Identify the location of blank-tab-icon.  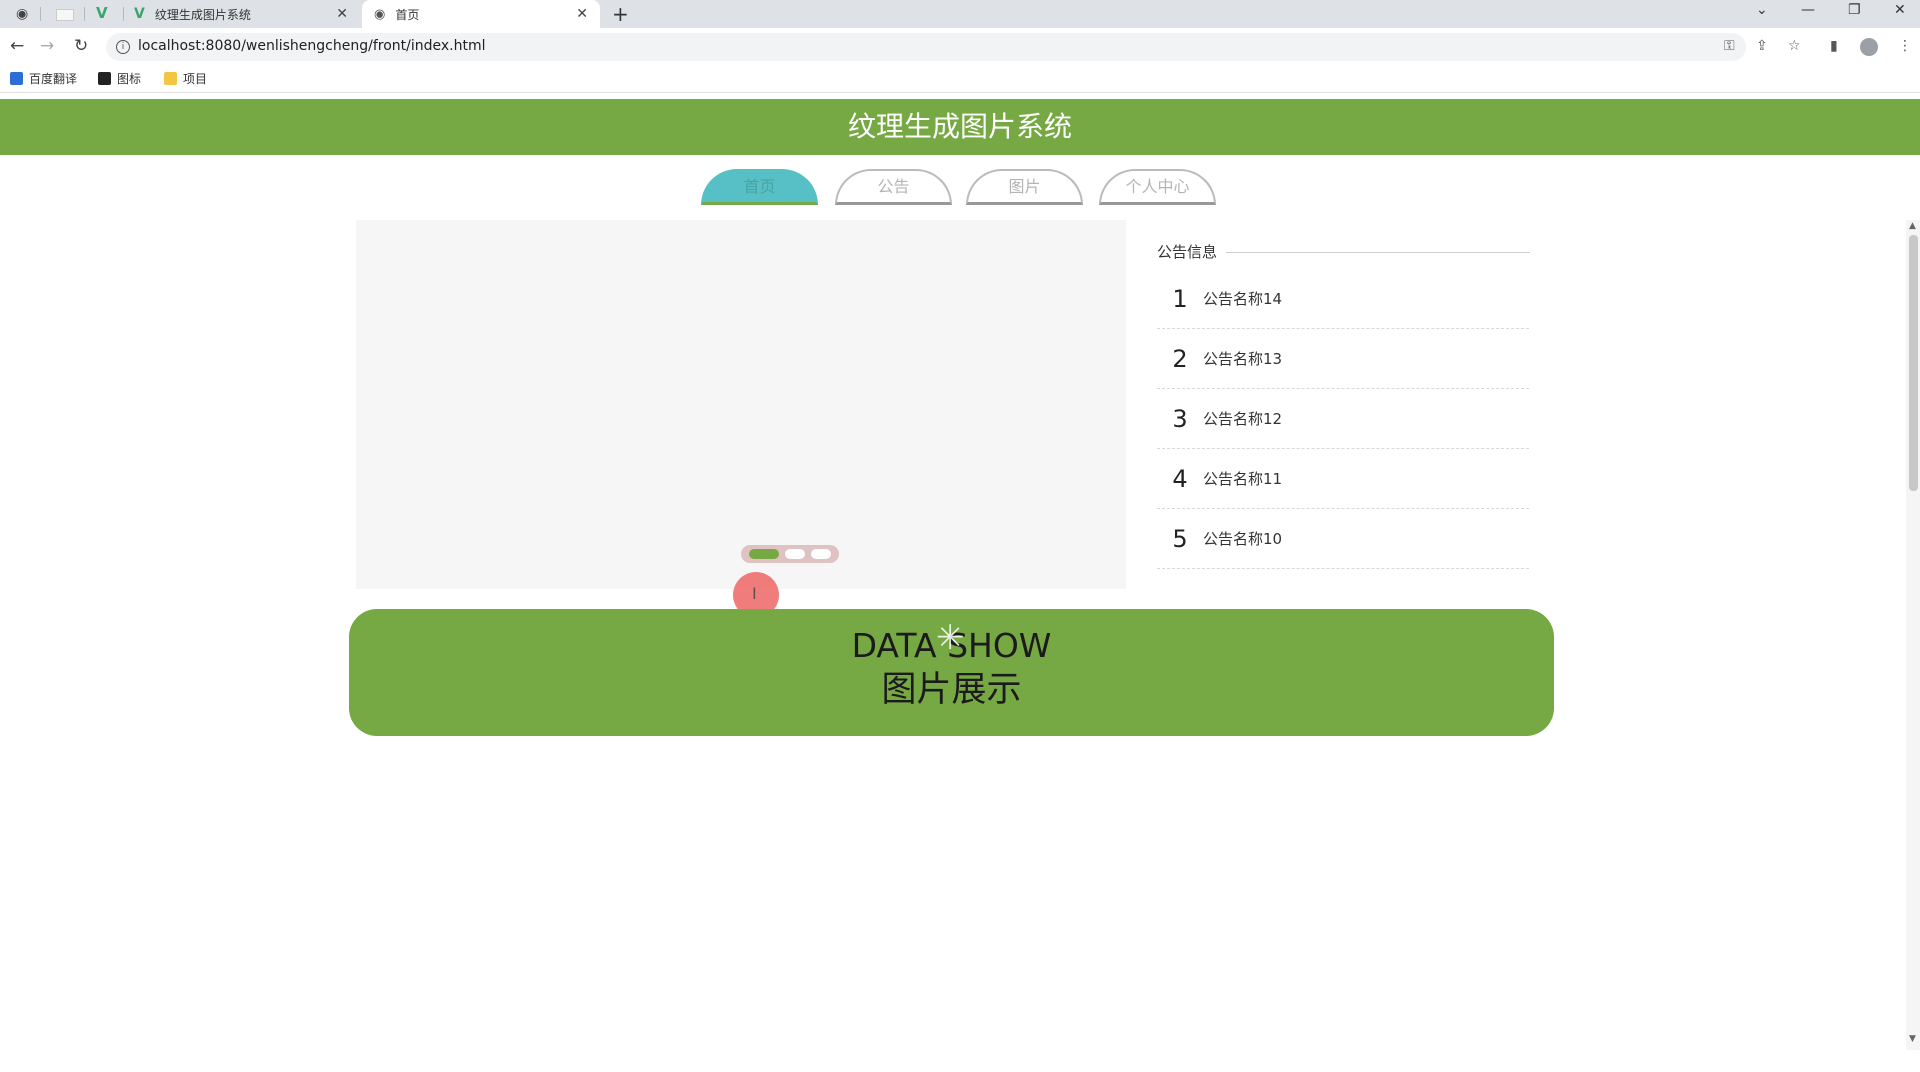
(65, 15).